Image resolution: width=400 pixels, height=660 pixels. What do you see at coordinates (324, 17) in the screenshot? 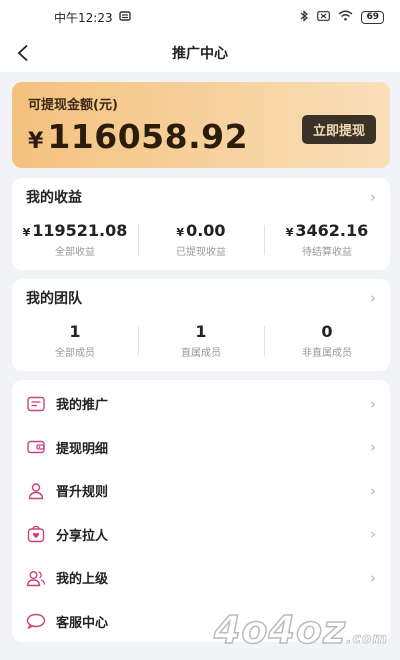
I see `sim-off-icon` at bounding box center [324, 17].